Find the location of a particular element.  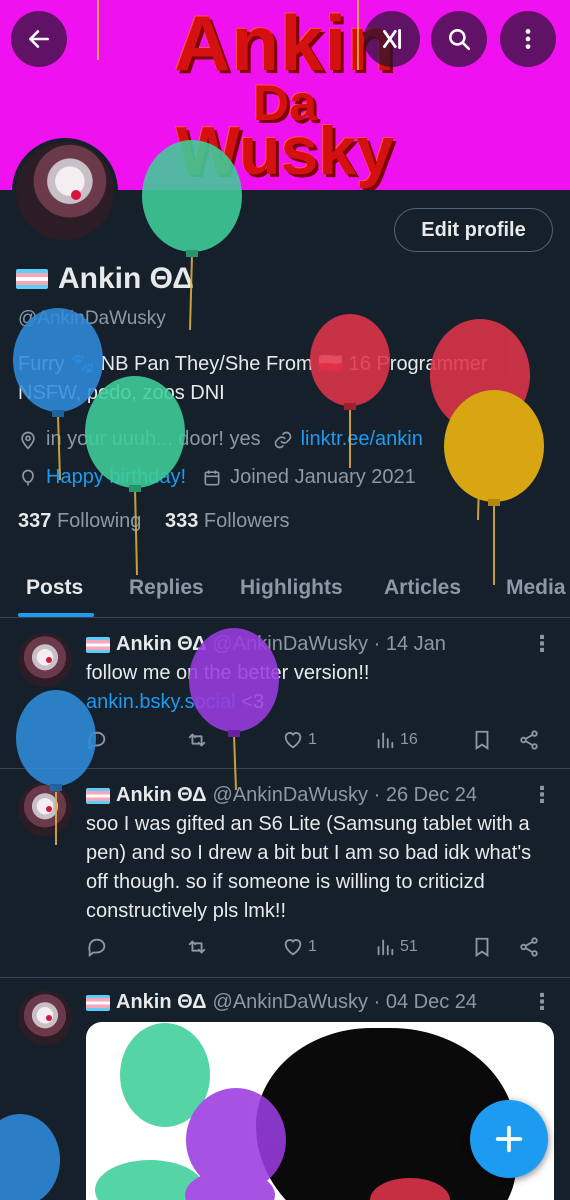

grok-icon is located at coordinates (392, 39).